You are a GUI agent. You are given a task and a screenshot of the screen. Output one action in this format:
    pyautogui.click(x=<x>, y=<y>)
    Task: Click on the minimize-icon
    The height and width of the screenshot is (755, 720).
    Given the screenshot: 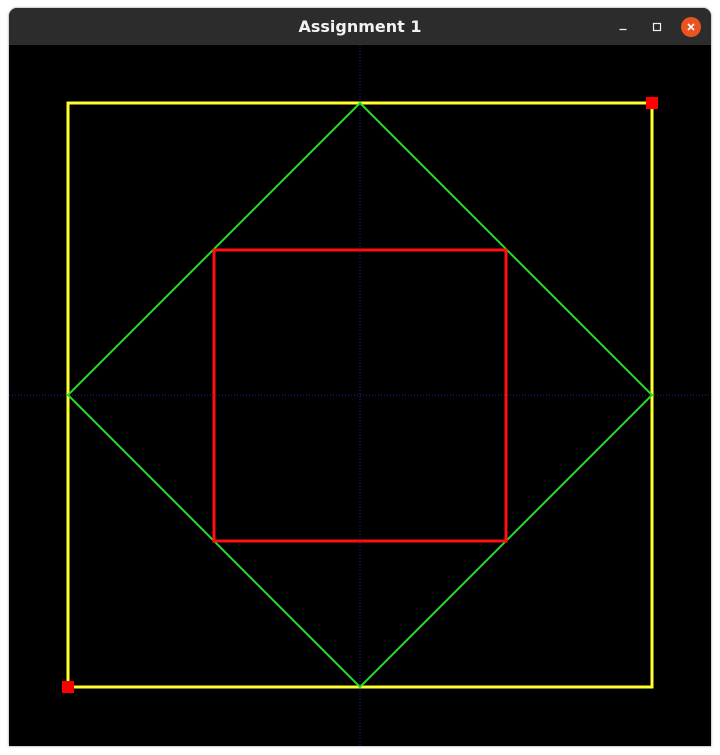 What is the action you would take?
    pyautogui.click(x=623, y=27)
    